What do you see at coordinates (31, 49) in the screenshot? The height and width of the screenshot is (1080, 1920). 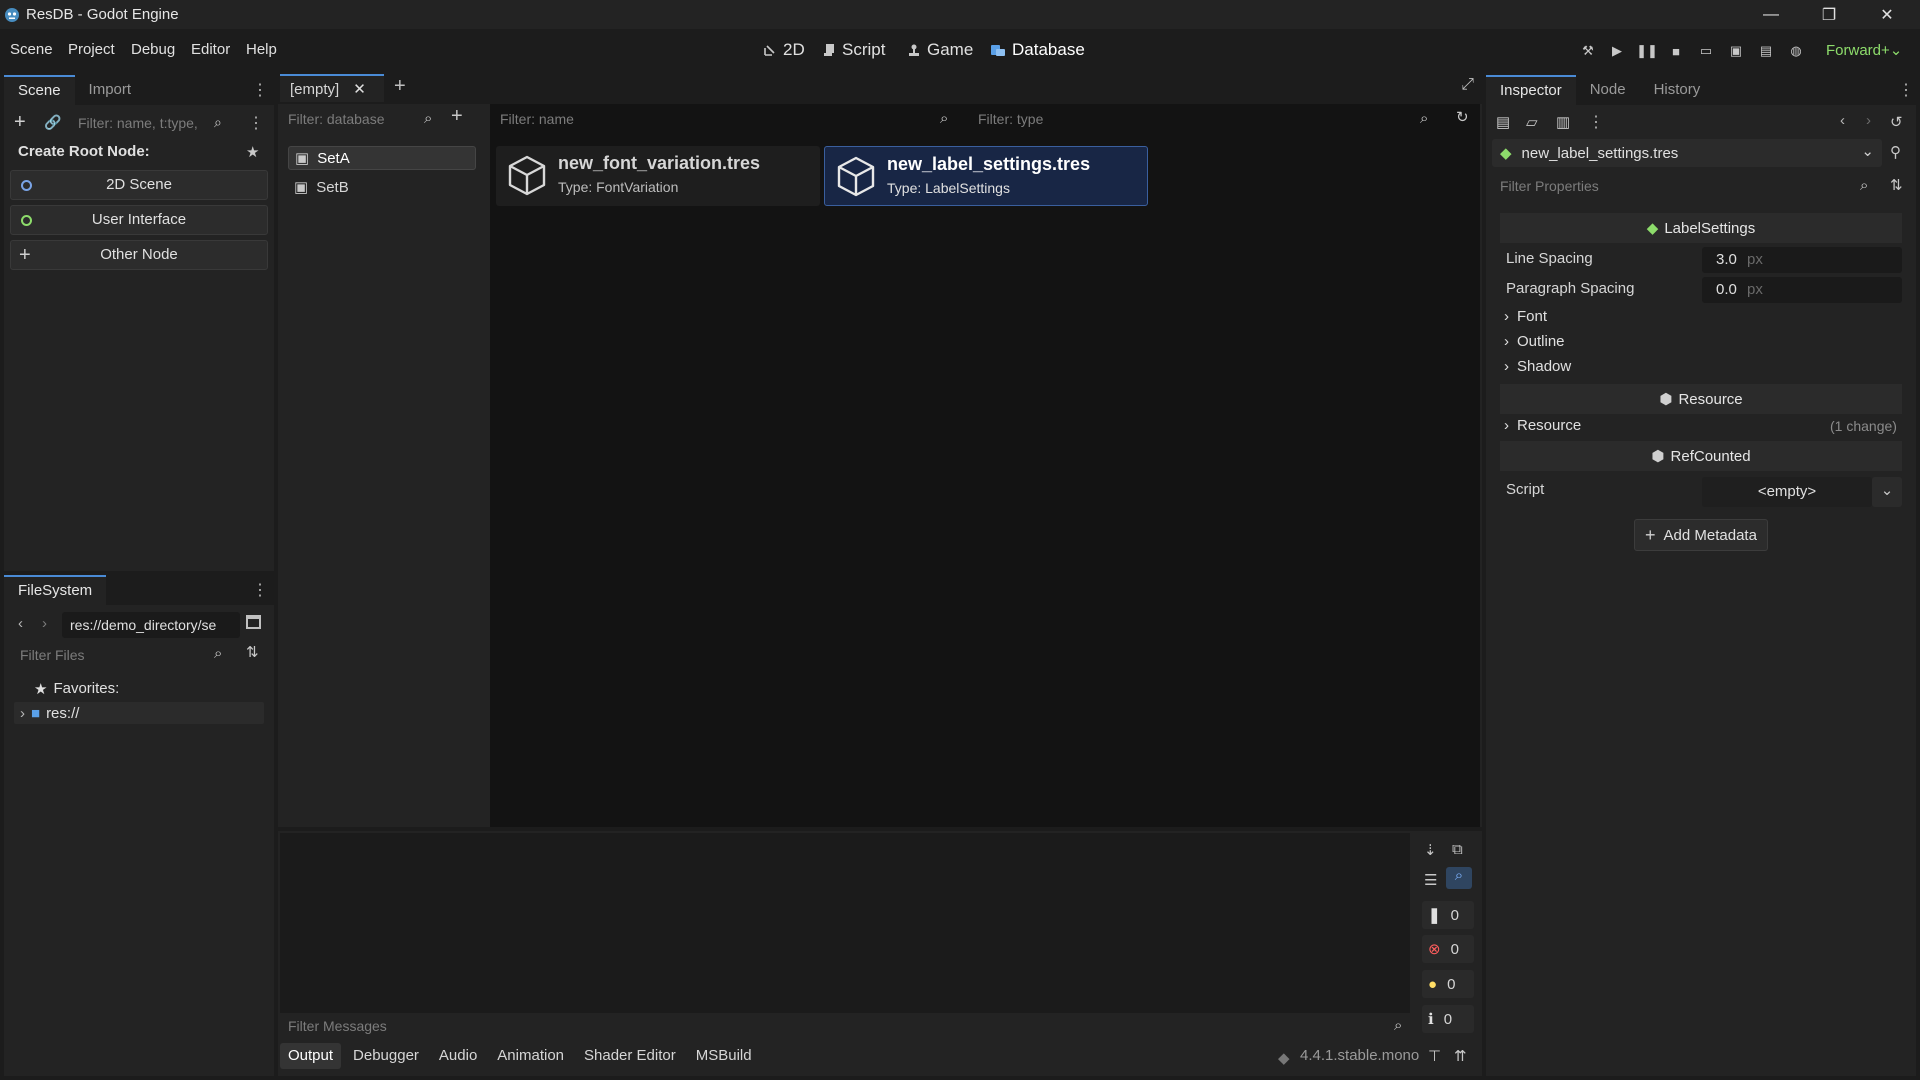 I see `menu-scene: Scene` at bounding box center [31, 49].